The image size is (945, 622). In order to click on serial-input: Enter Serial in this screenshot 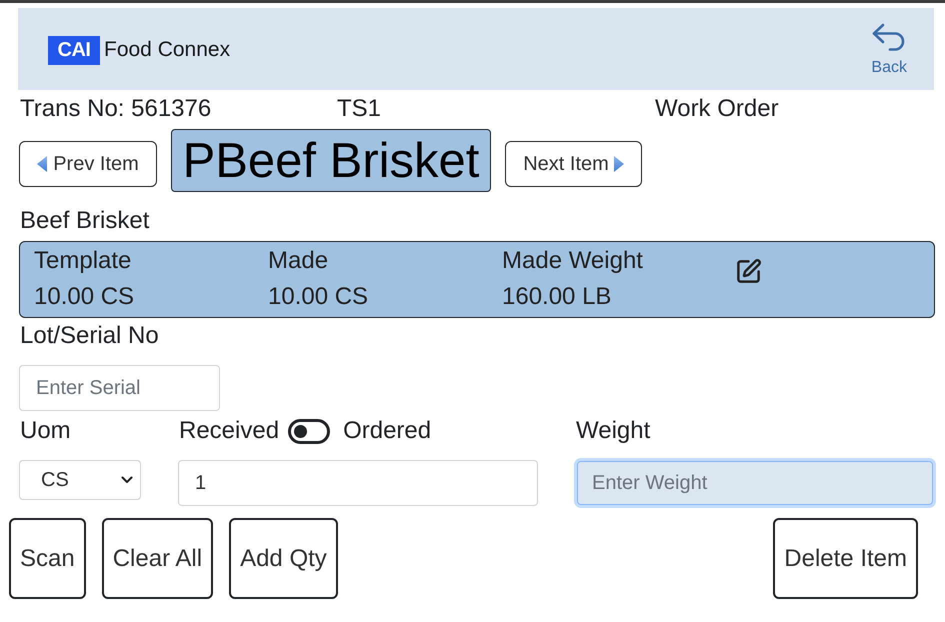, I will do `click(119, 388)`.